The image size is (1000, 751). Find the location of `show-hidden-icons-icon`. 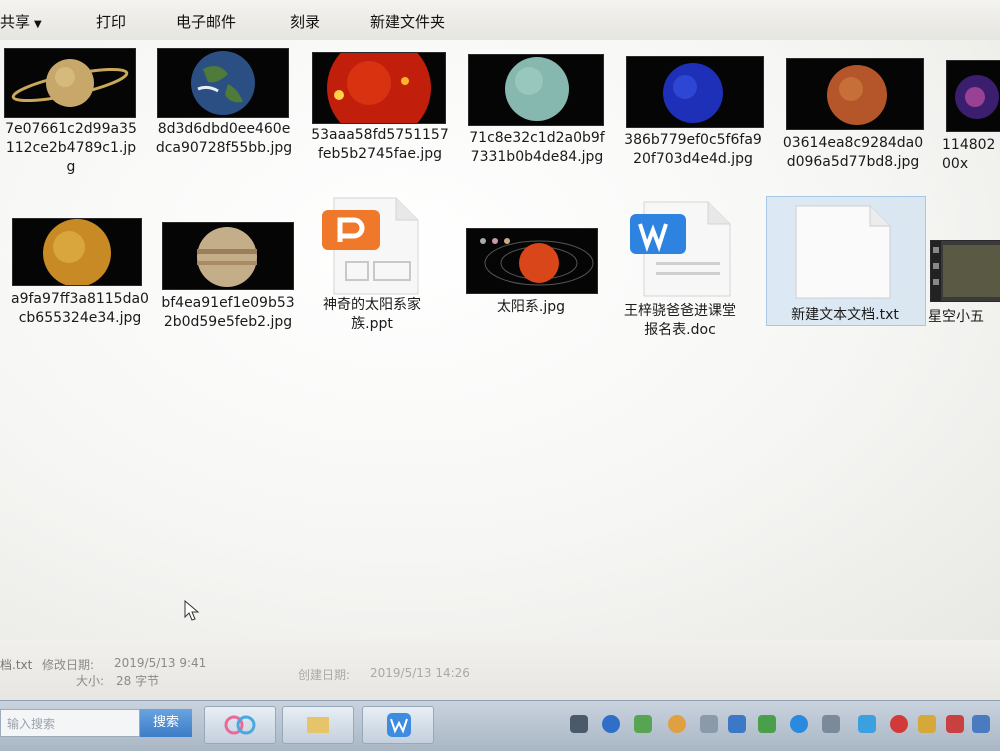

show-hidden-icons-icon is located at coordinates (579, 724).